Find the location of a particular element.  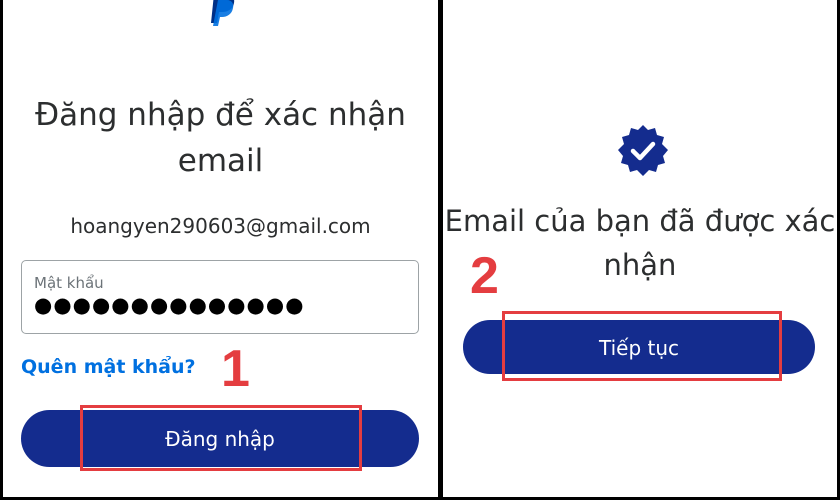

verified-check-badge-icon is located at coordinates (643, 150).